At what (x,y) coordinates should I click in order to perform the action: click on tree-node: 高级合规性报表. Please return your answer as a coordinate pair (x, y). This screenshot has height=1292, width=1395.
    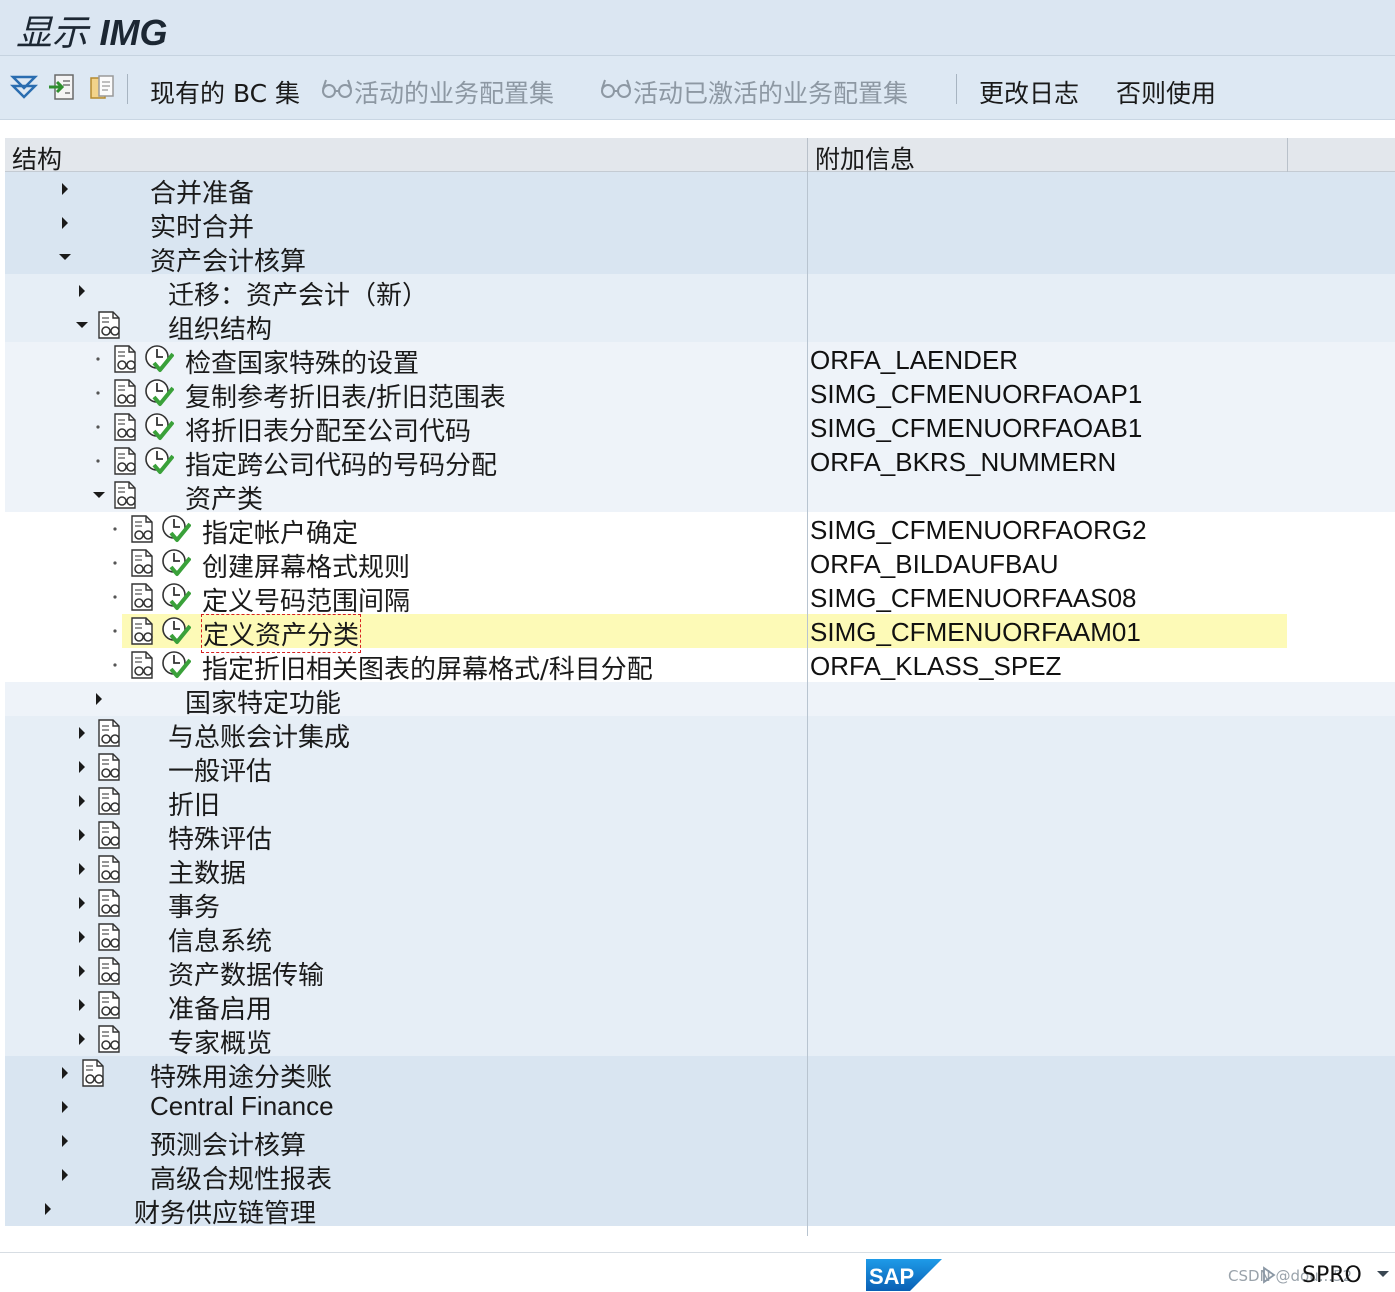
    Looking at the image, I should click on (700, 1176).